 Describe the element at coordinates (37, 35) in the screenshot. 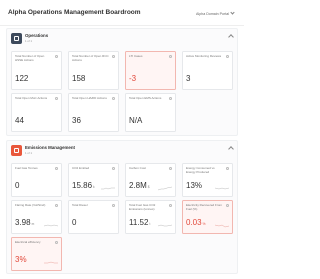

I see `operations-title: Operations` at that location.